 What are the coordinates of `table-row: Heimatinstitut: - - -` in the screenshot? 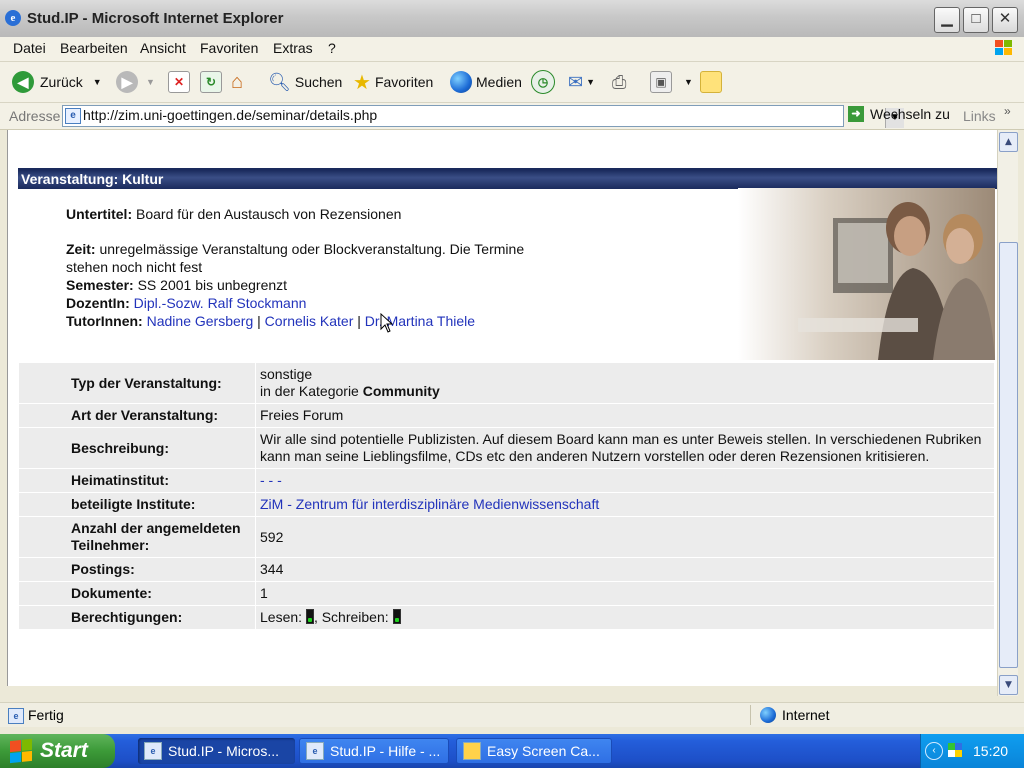 It's located at (506, 480).